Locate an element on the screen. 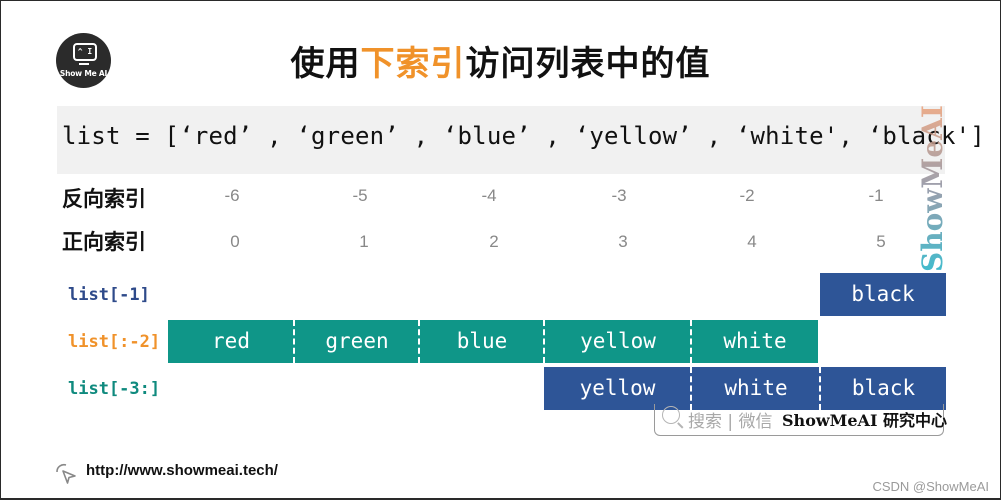 Image resolution: width=1001 pixels, height=500 pixels. slice-cell-black: black is located at coordinates (883, 294).